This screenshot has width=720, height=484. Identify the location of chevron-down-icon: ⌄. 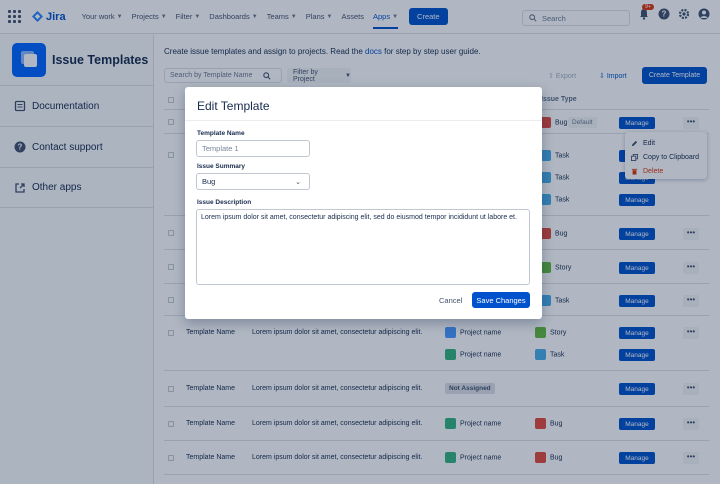
(298, 182).